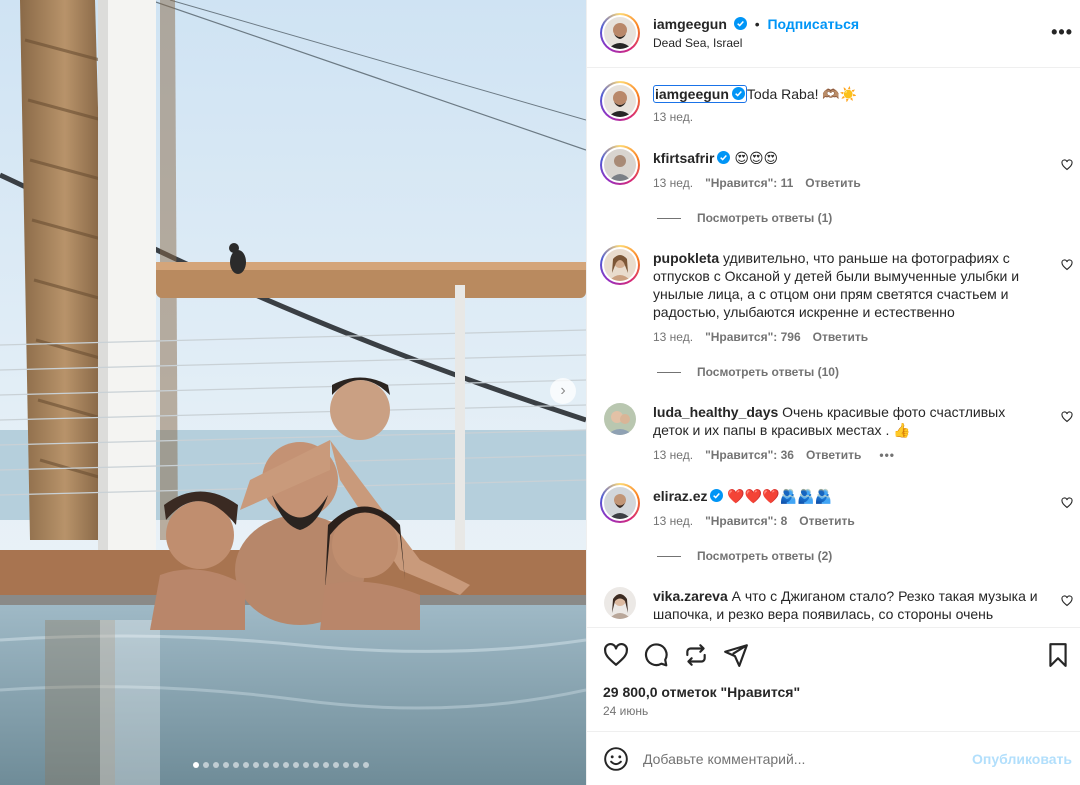 This screenshot has height=785, width=1080. What do you see at coordinates (756, 158) in the screenshot?
I see `comment-text: 😍😍😍` at bounding box center [756, 158].